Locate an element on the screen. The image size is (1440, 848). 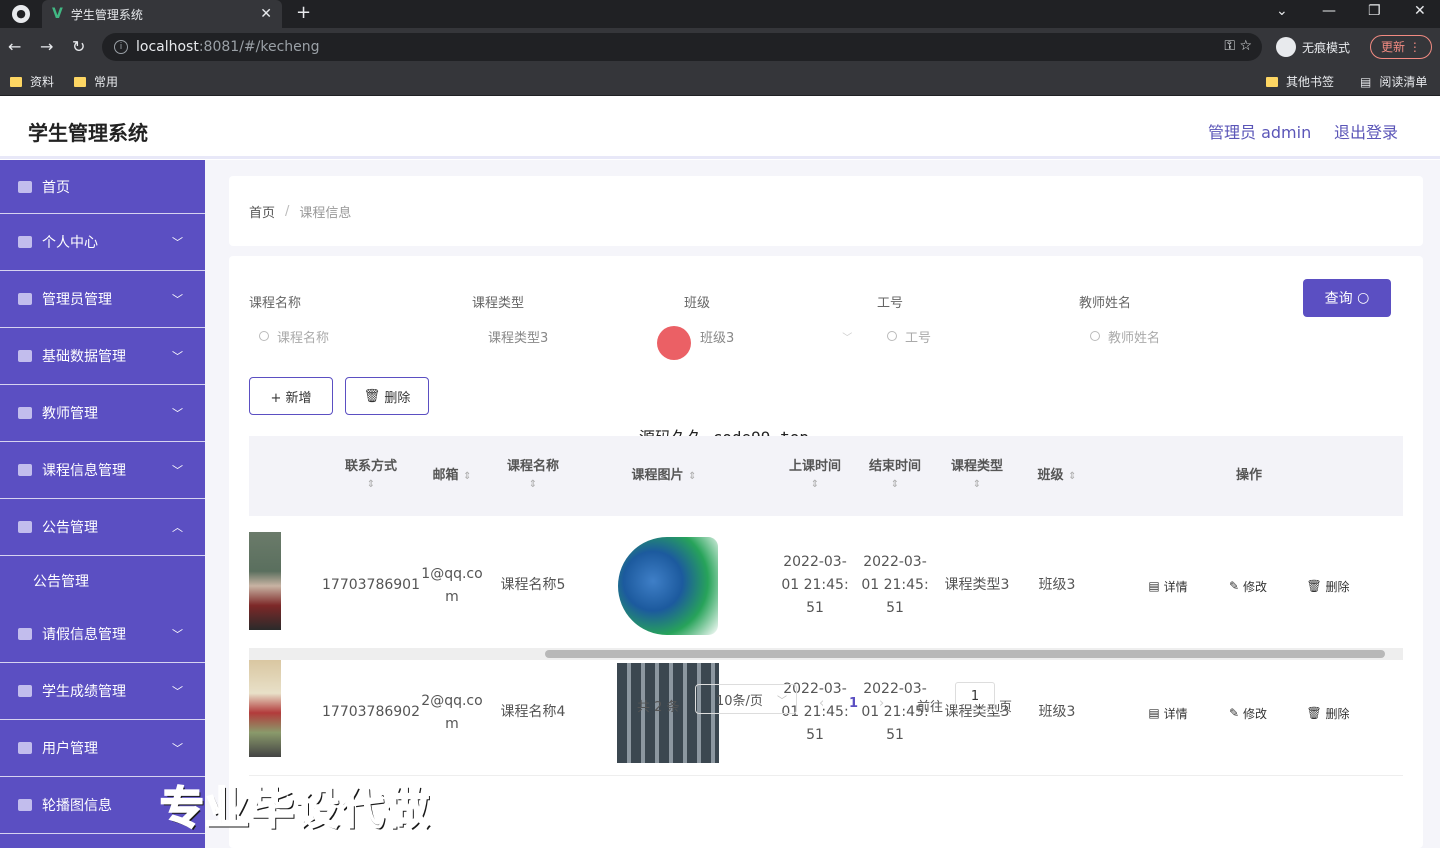
user-icon is located at coordinates (25, 242).